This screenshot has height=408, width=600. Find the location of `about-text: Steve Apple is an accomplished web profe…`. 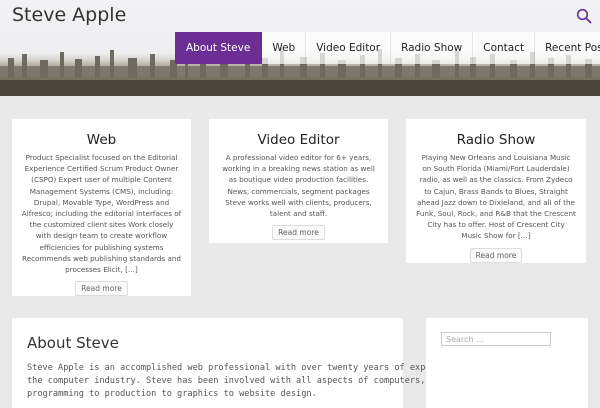

about-text: Steve Apple is an accomplished web profe… is located at coordinates (252, 381).